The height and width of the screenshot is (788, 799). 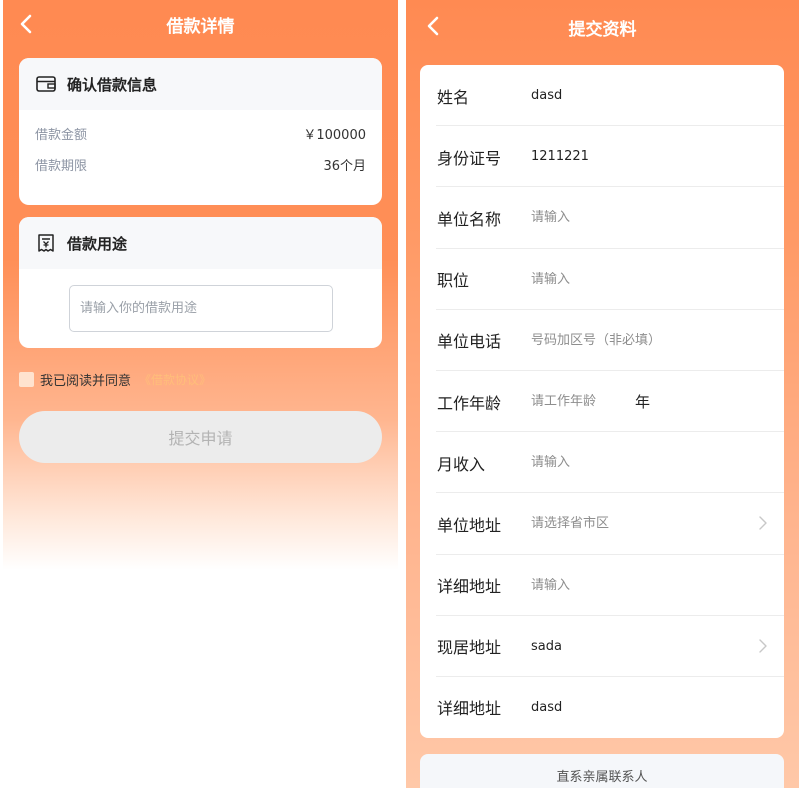 I want to click on loan-agreement-link: 《借款协议》, so click(x=175, y=379).